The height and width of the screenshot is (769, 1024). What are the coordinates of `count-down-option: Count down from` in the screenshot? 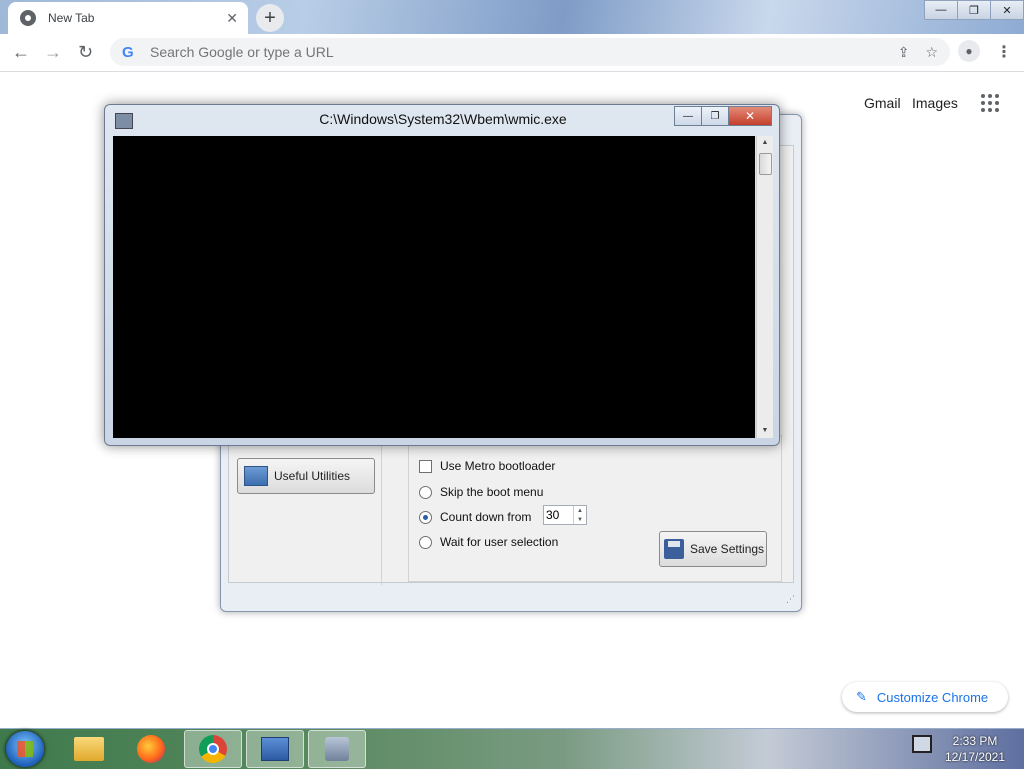 It's located at (475, 517).